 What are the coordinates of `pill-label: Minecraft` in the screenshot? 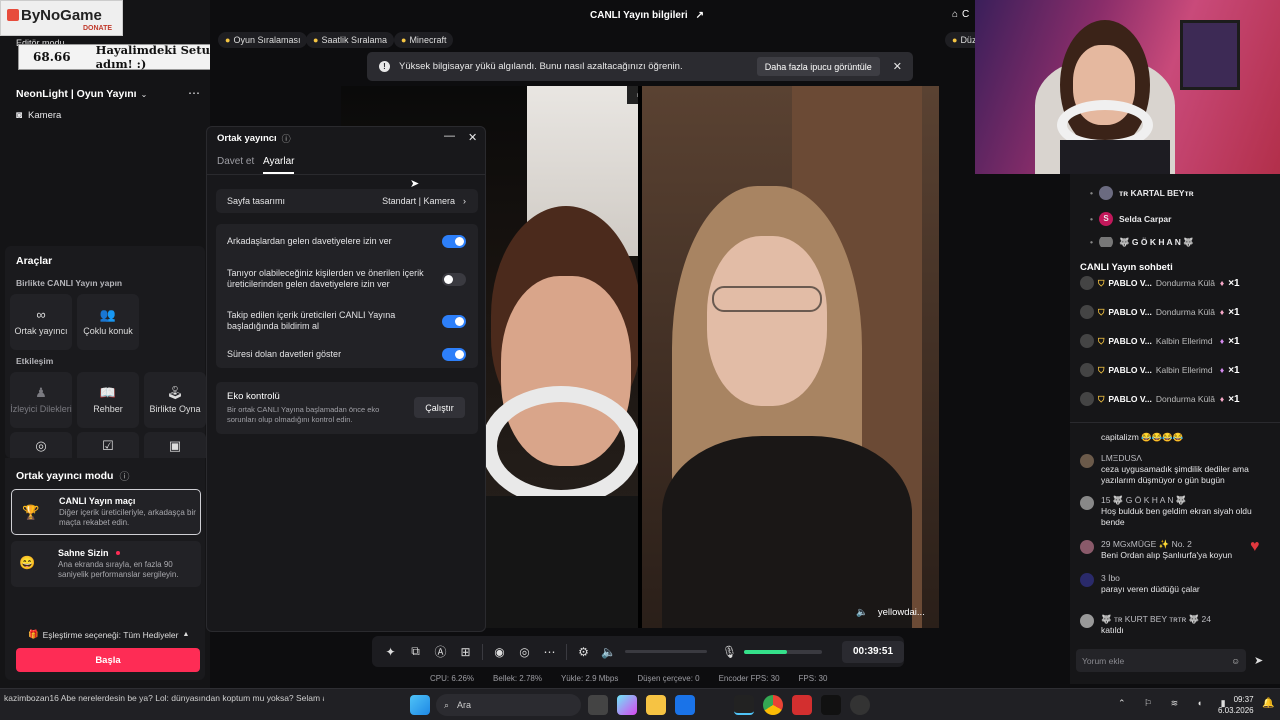 It's located at (428, 40).